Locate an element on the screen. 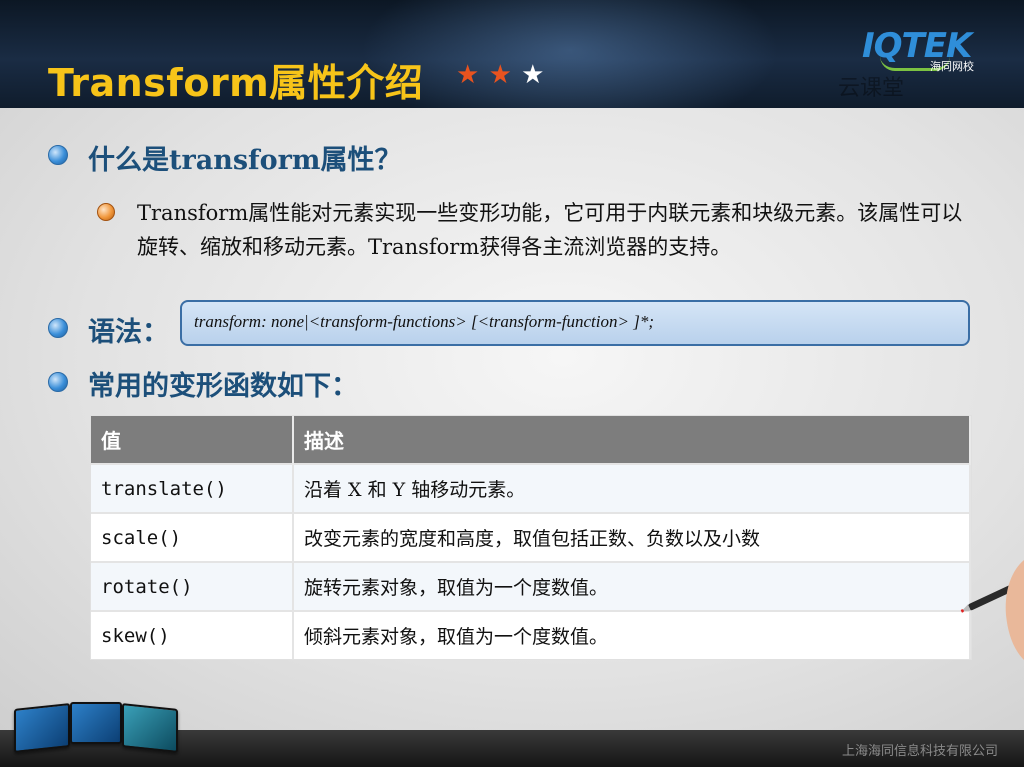 This screenshot has height=767, width=1024. column-header-value: 值 is located at coordinates (192, 440).